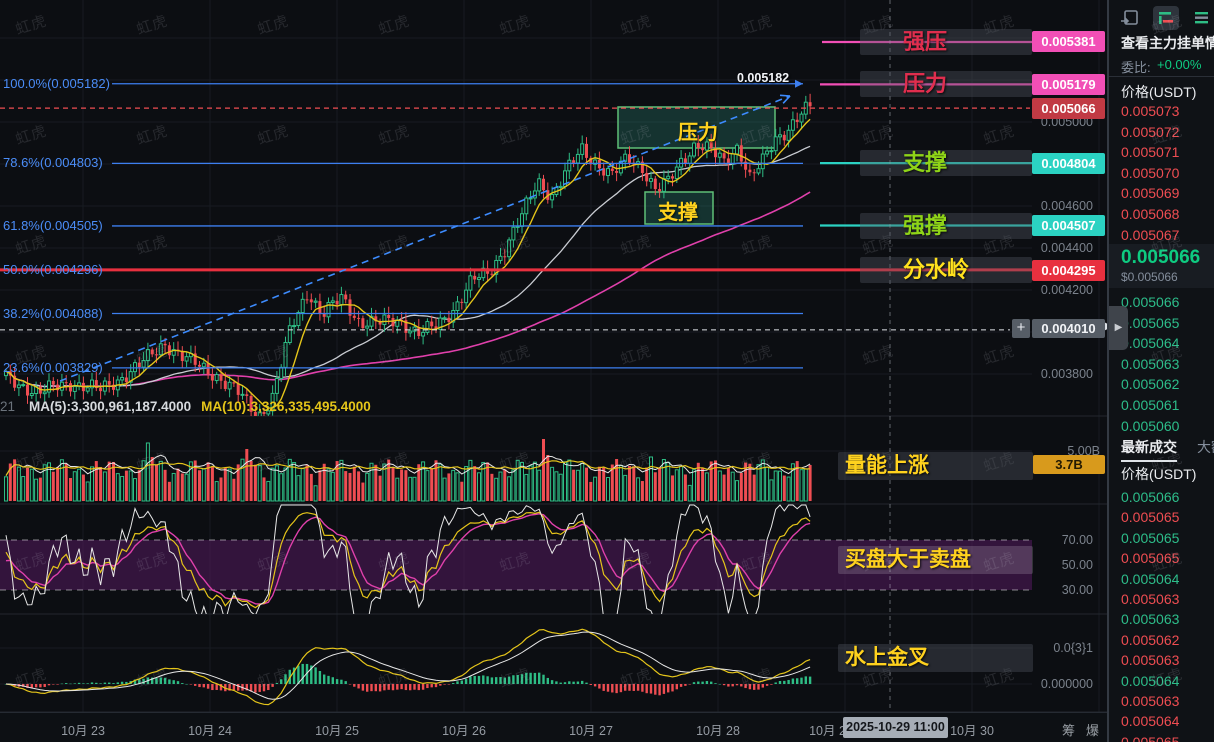  What do you see at coordinates (1149, 449) in the screenshot?
I see `recent-trades-tab: 最新成交` at bounding box center [1149, 449].